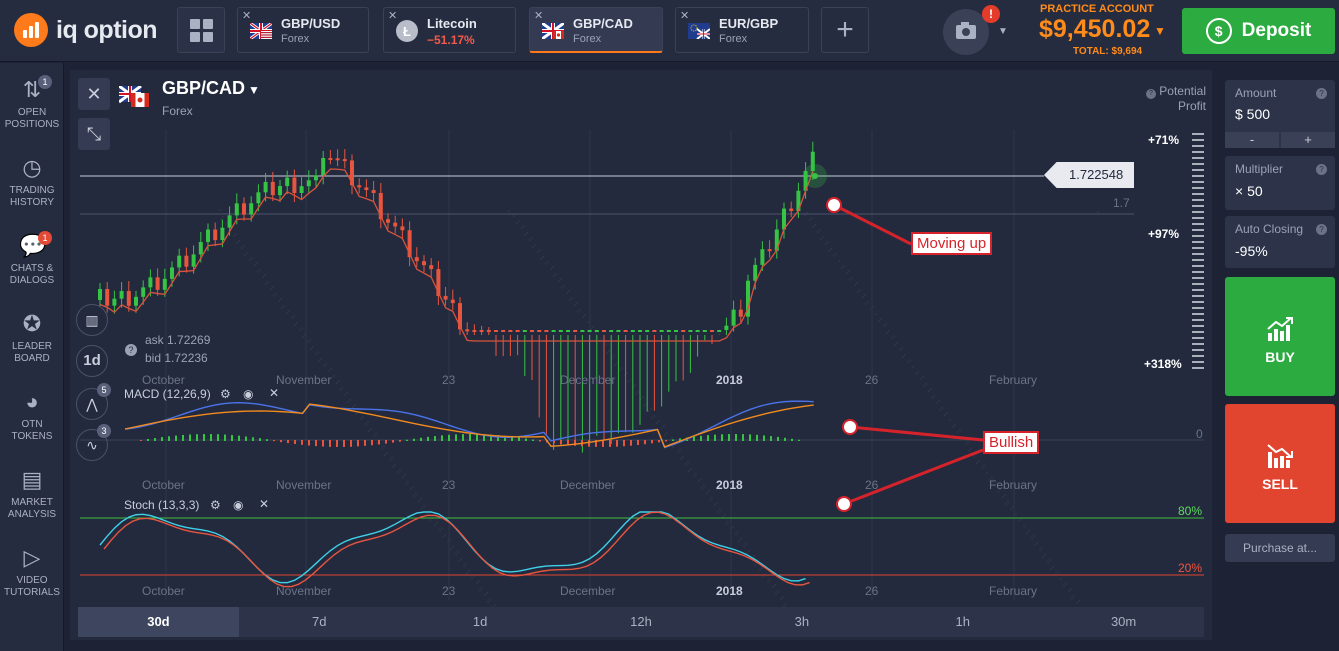  I want to click on tab-gbp-cad: ✕ GBP/CAD Forex, so click(596, 30).